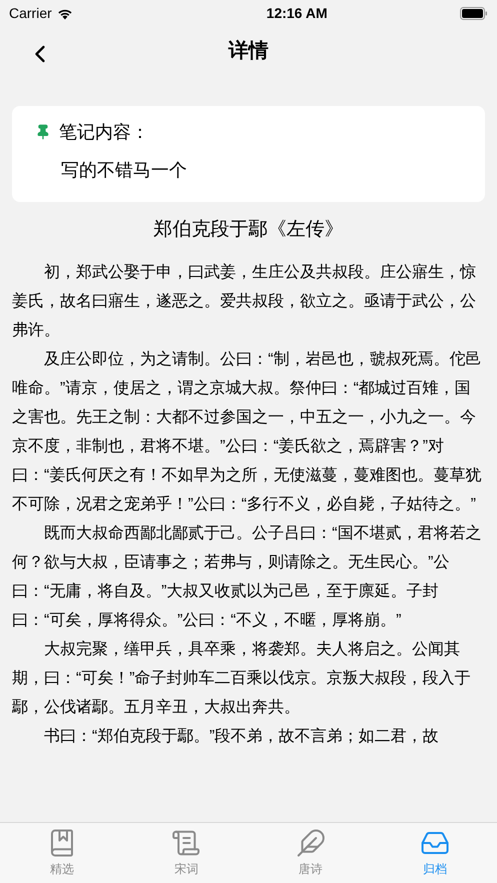 This screenshot has height=883, width=497. Describe the element at coordinates (186, 843) in the screenshot. I see `scroll-icon` at that location.